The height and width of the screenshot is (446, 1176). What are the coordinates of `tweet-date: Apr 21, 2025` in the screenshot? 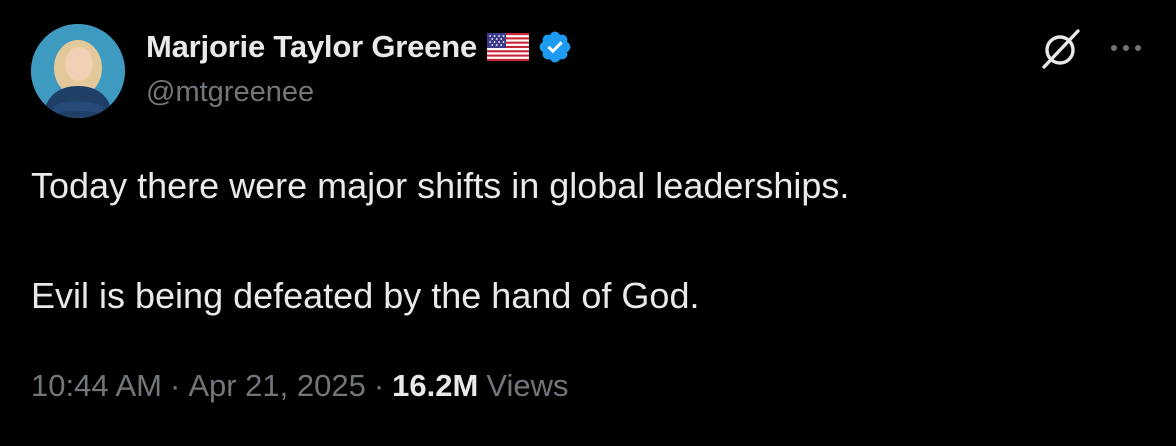 It's located at (277, 386).